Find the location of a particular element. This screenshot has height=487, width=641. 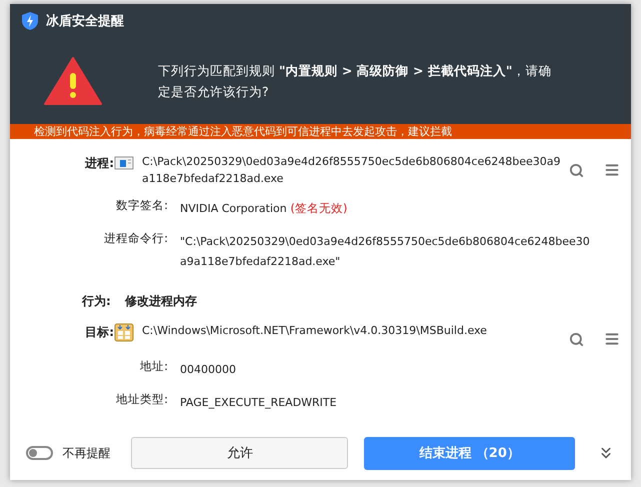

field-value: NVIDIA Corporation is located at coordinates (233, 208).